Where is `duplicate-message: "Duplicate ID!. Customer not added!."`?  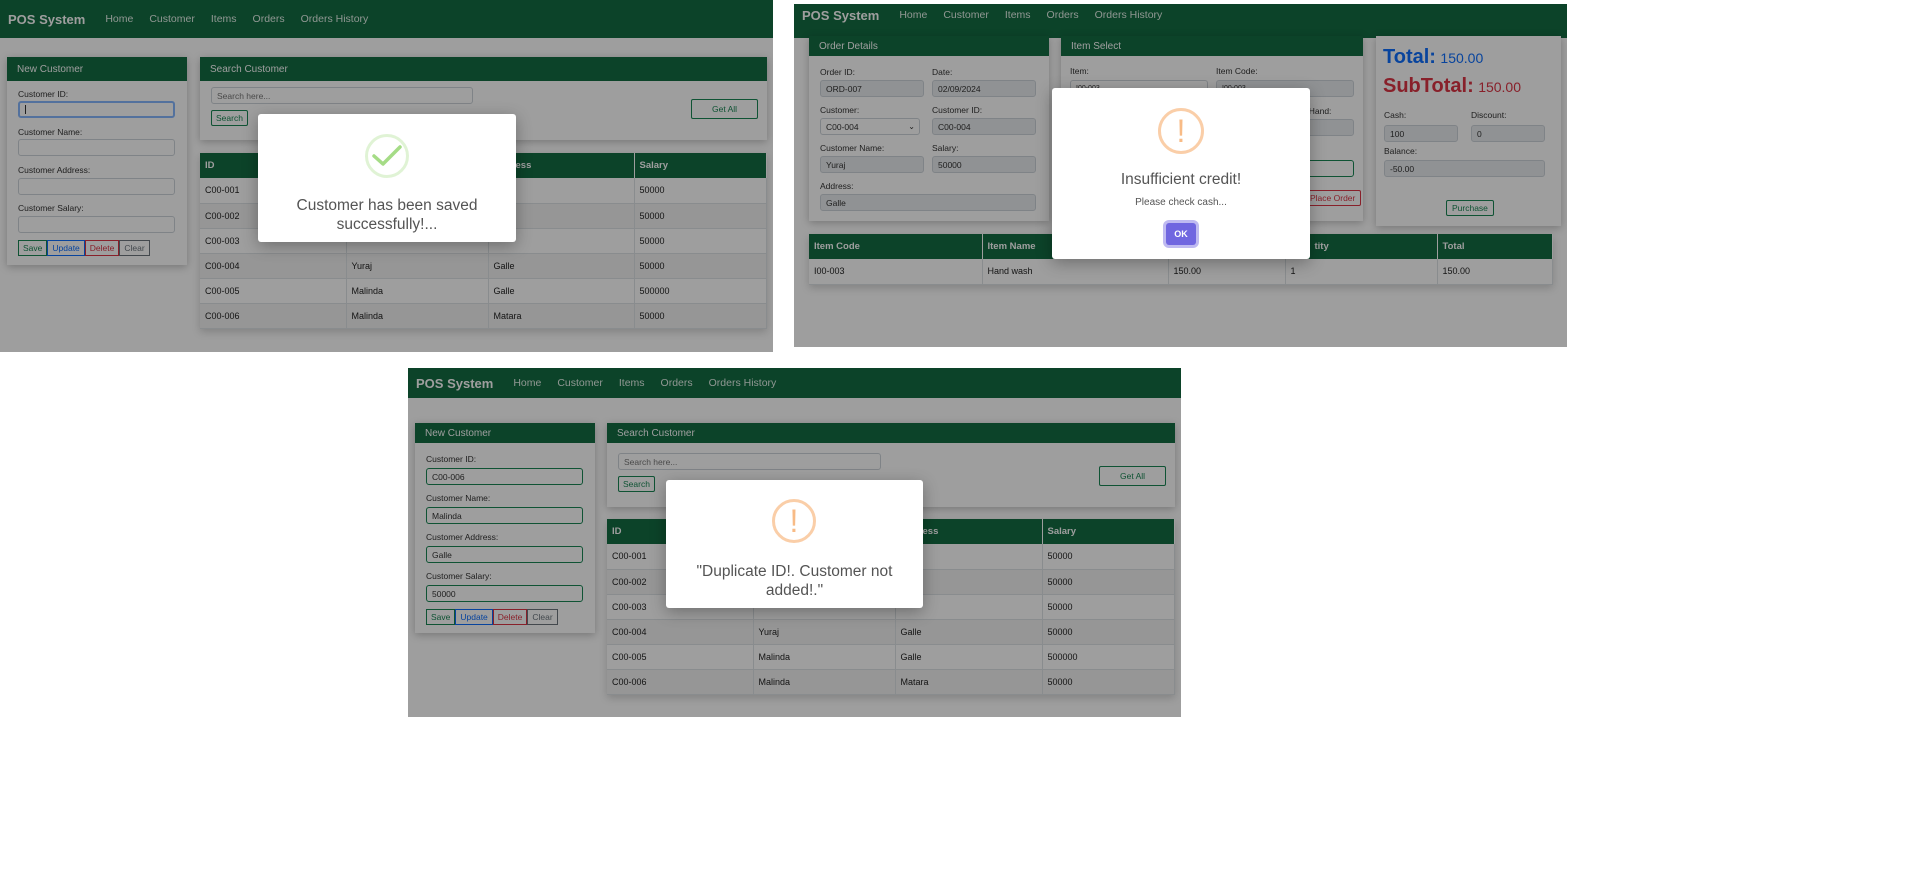
duplicate-message: "Duplicate ID!. Customer not added!." is located at coordinates (794, 581).